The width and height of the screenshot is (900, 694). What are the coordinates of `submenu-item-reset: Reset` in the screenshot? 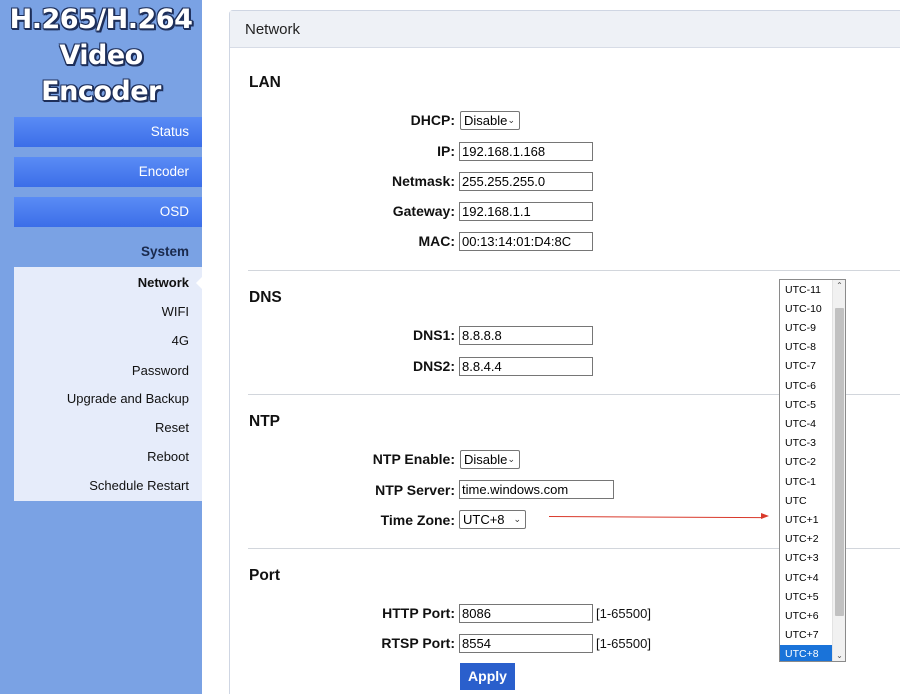 It's located at (172, 427).